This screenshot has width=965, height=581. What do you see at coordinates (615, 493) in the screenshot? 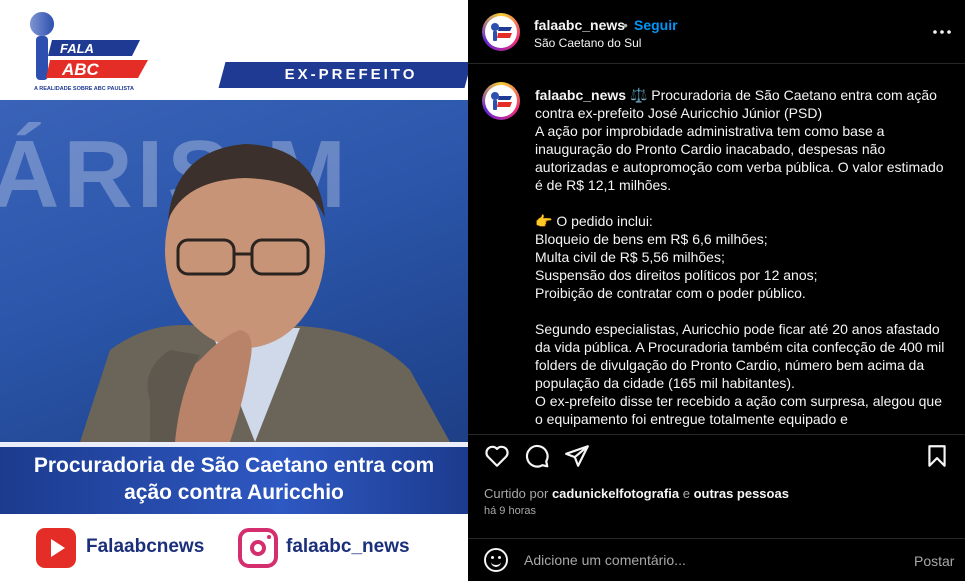
I see `liked-by-user: cadunickelfotografia` at bounding box center [615, 493].